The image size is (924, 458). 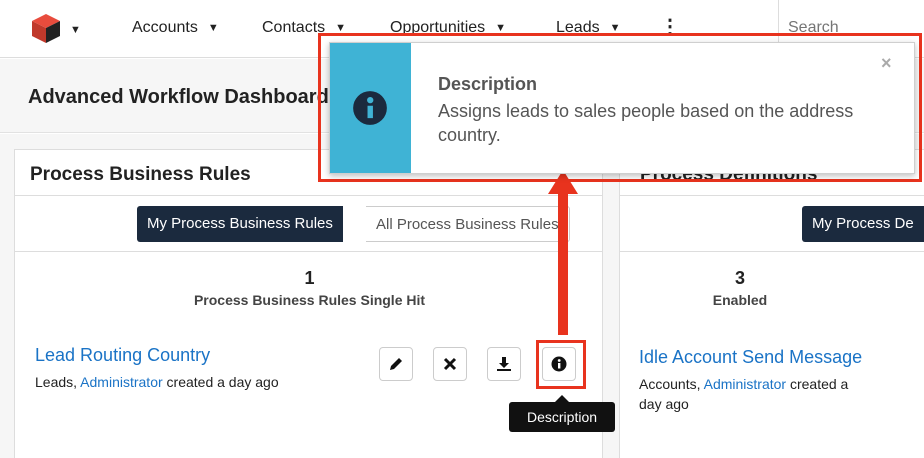 What do you see at coordinates (670, 384) in the screenshot?
I see `record-module: Accounts,` at bounding box center [670, 384].